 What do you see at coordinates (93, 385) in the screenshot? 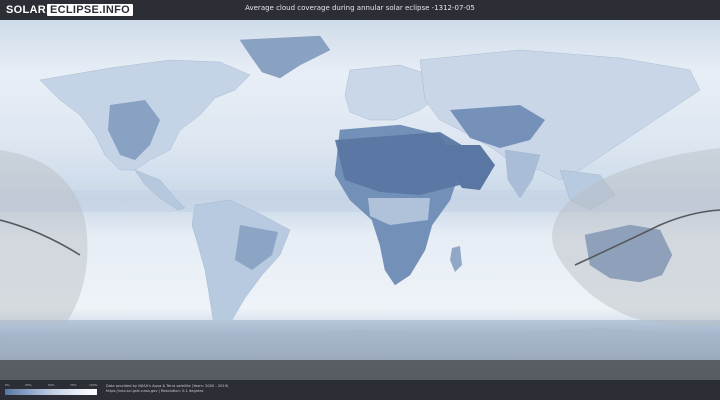
I see `legend-tick-100: 100%` at bounding box center [93, 385].